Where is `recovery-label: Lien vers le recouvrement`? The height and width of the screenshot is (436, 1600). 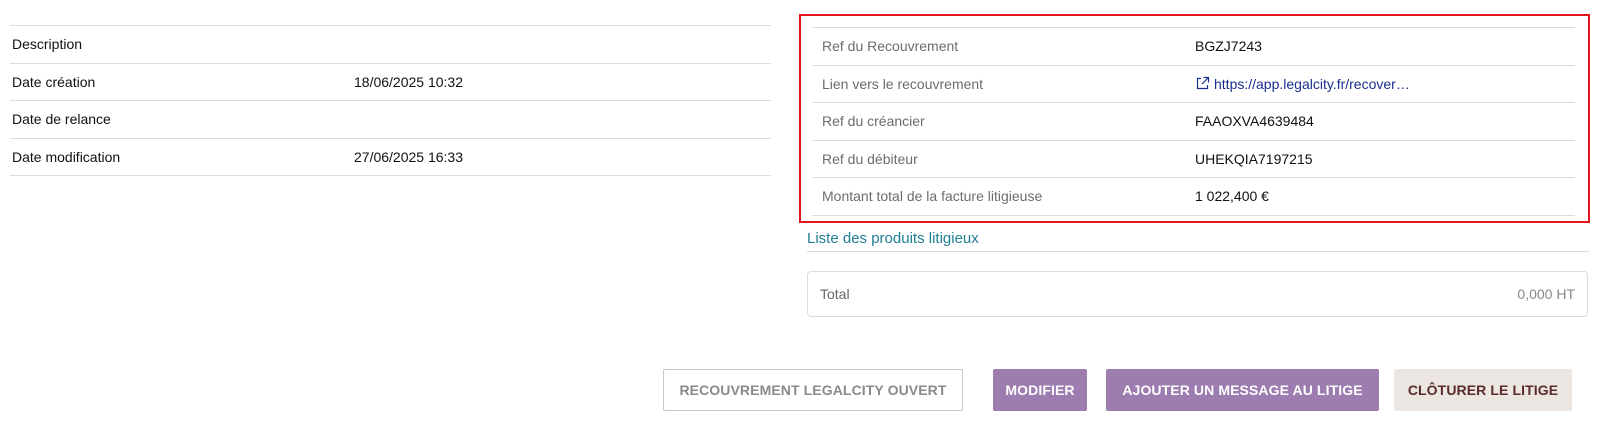
recovery-label: Lien vers le recouvrement is located at coordinates (903, 83).